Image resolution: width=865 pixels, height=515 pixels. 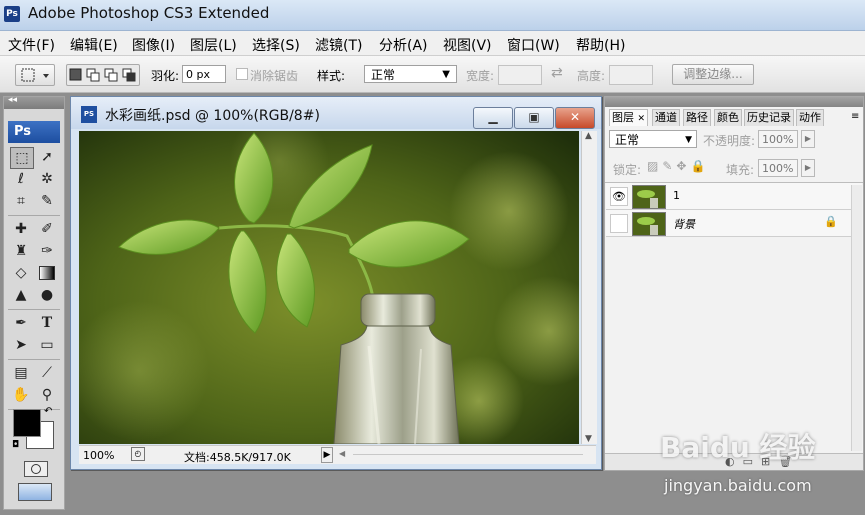 I want to click on menu-layer: 图层(L), so click(x=213, y=45).